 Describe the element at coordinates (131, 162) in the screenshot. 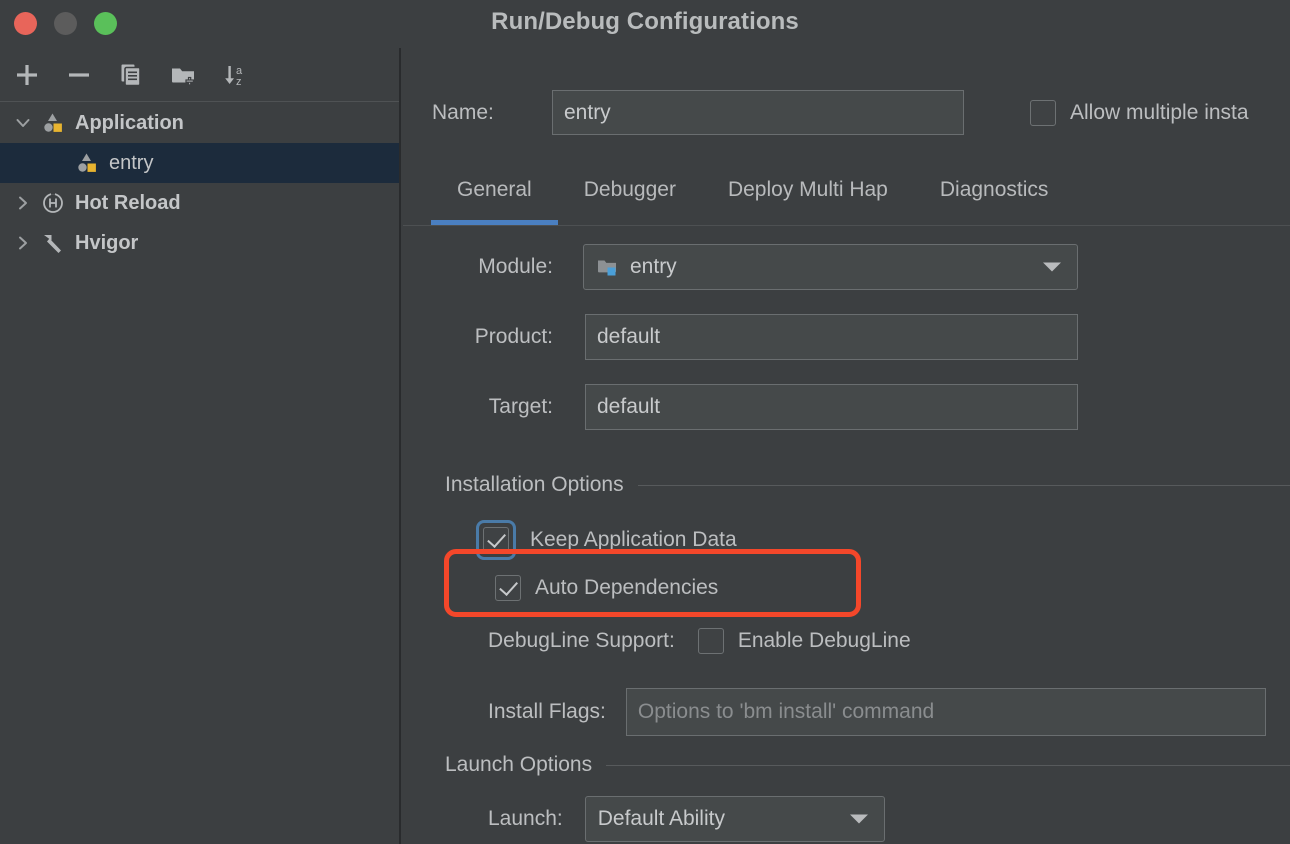

I see `tree-item-label: entry` at that location.